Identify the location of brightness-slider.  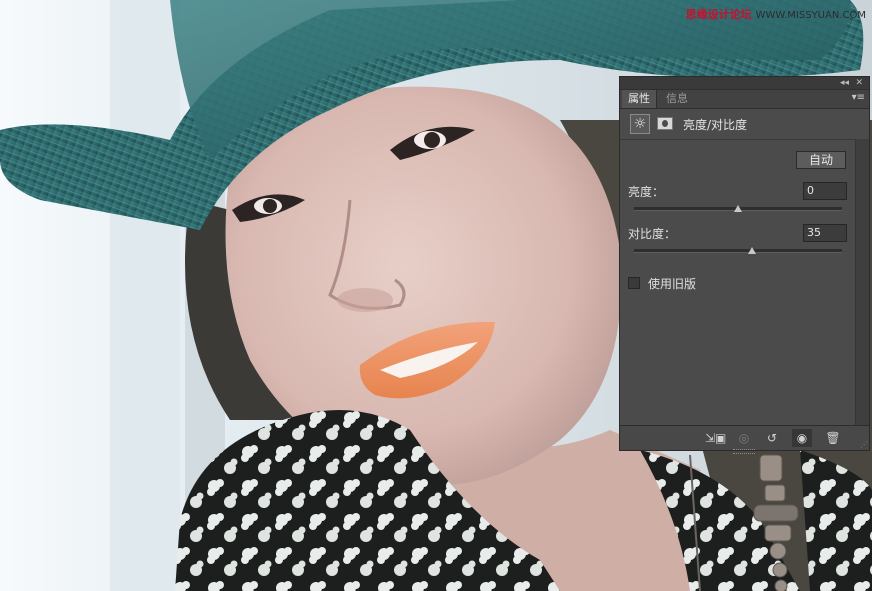
(738, 208).